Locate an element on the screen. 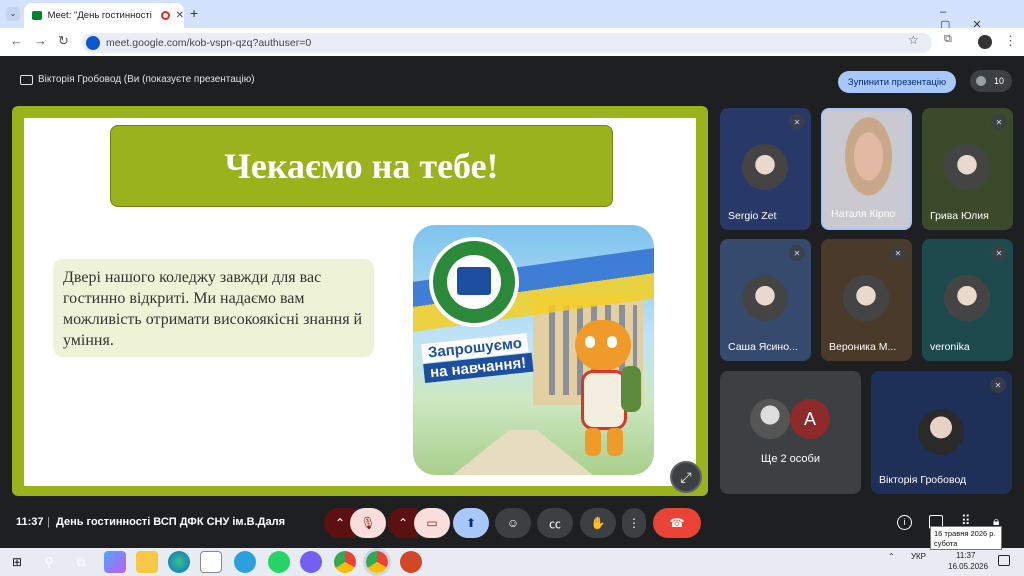 The width and height of the screenshot is (1024, 576). captions-button: ㏄ is located at coordinates (555, 523).